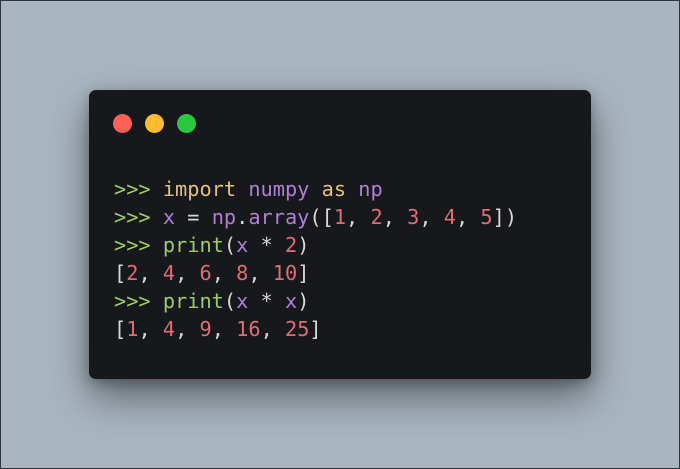 Image resolution: width=680 pixels, height=469 pixels. Describe the element at coordinates (248, 329) in the screenshot. I see `code-token-number: 16` at that location.